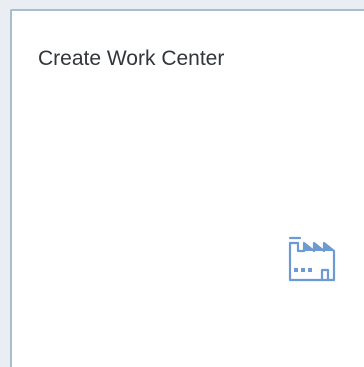 This screenshot has width=364, height=367. What do you see at coordinates (307, 258) in the screenshot?
I see `factory-icon` at bounding box center [307, 258].